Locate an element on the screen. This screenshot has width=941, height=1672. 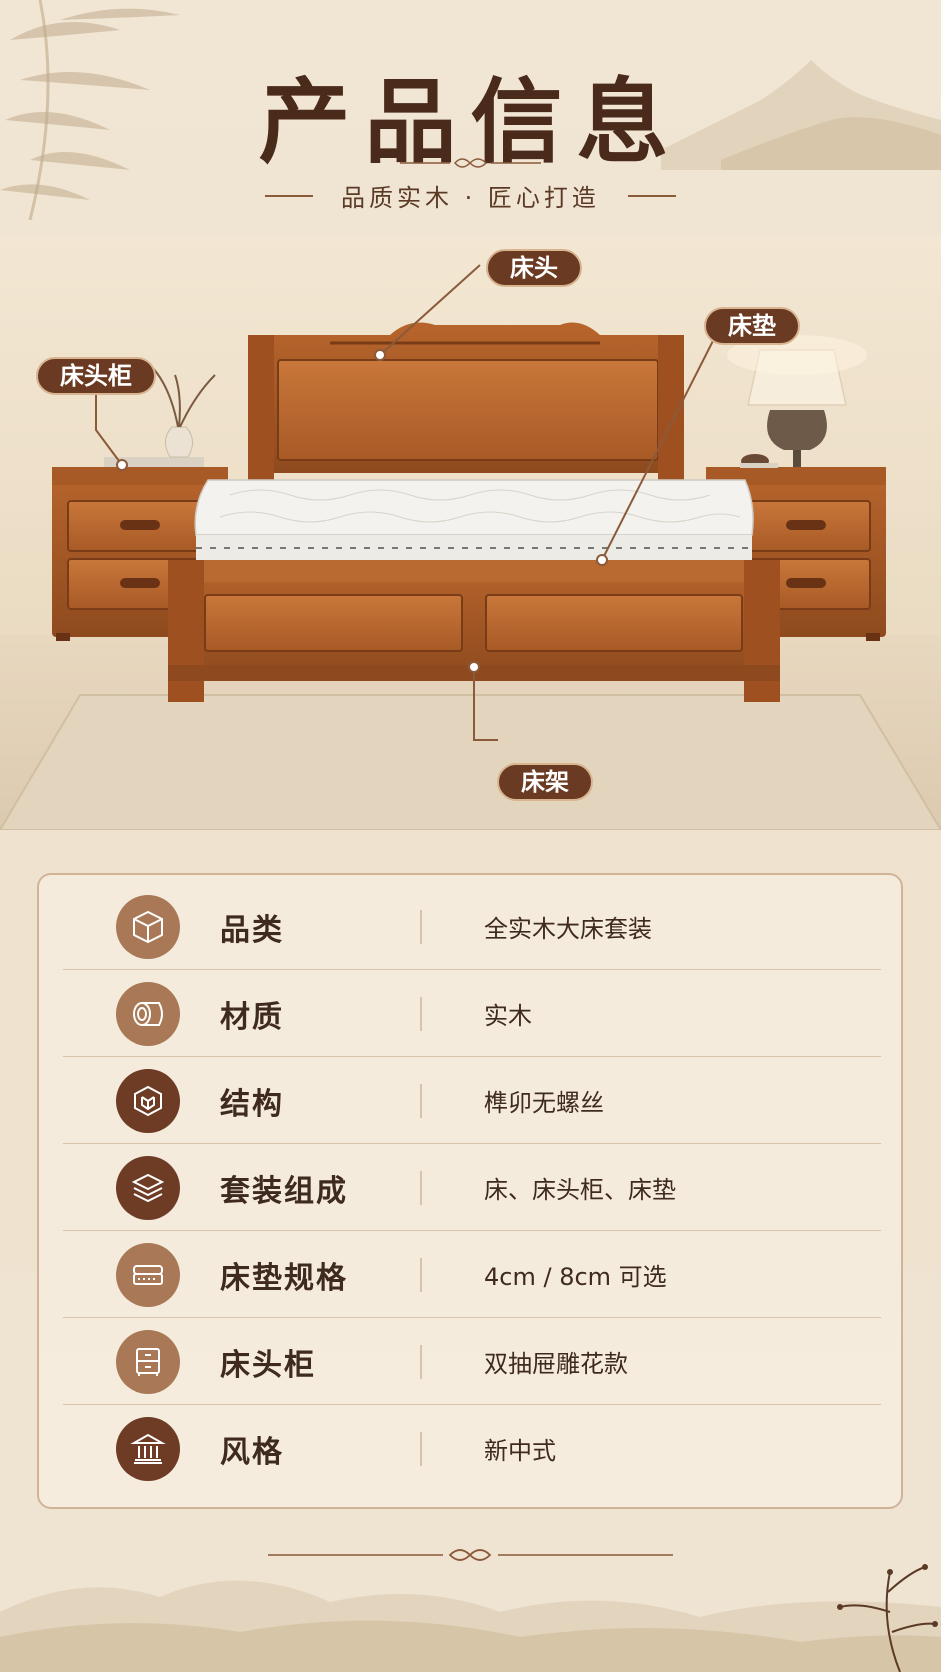
layers-icon is located at coordinates (148, 1187).